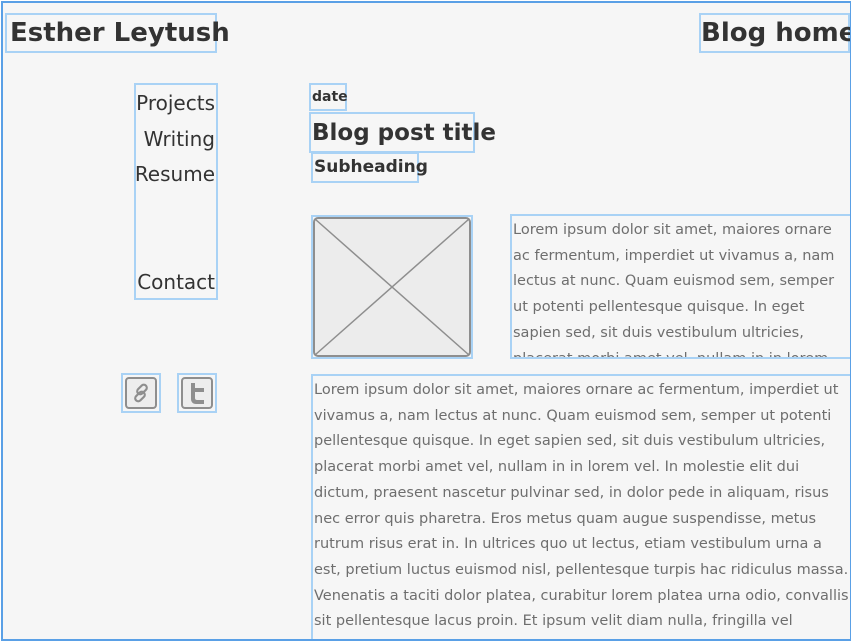  I want to click on post-date: date, so click(328, 97).